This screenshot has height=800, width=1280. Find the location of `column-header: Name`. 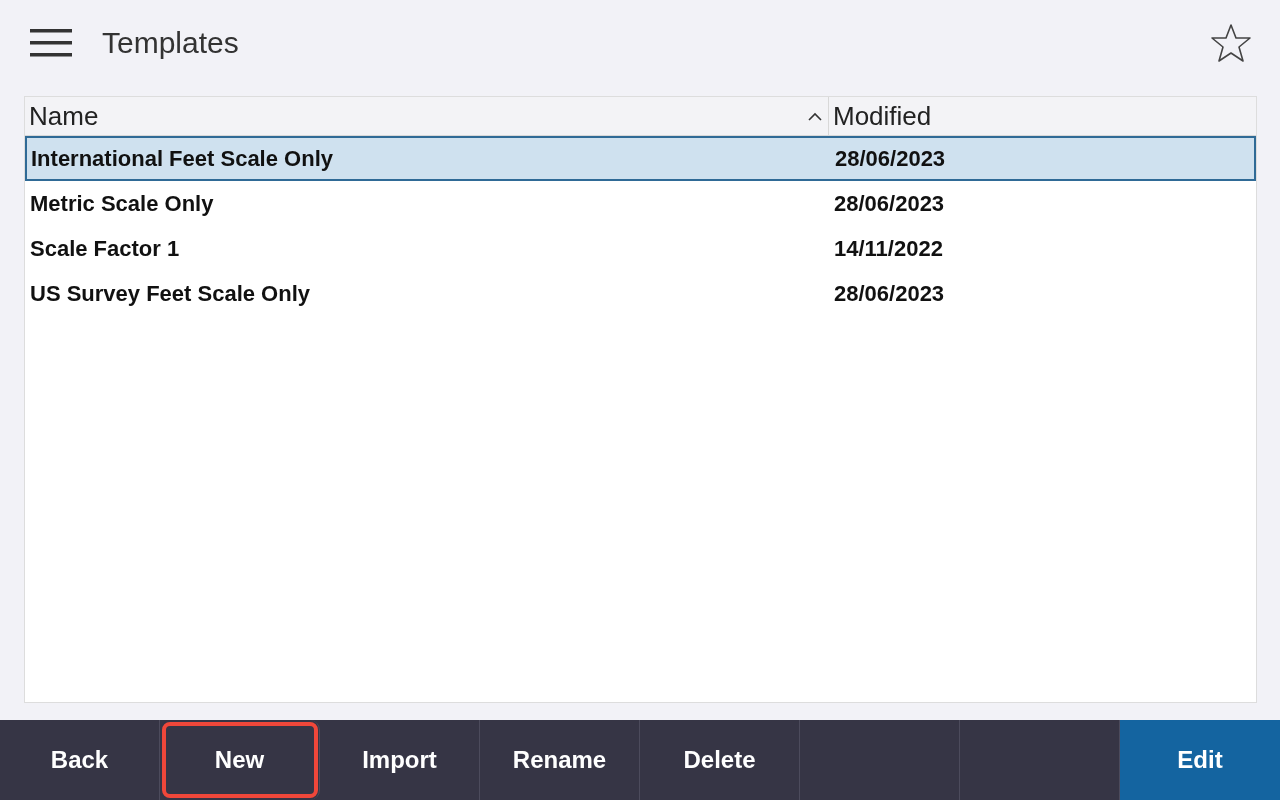

column-header: Name is located at coordinates (427, 116).